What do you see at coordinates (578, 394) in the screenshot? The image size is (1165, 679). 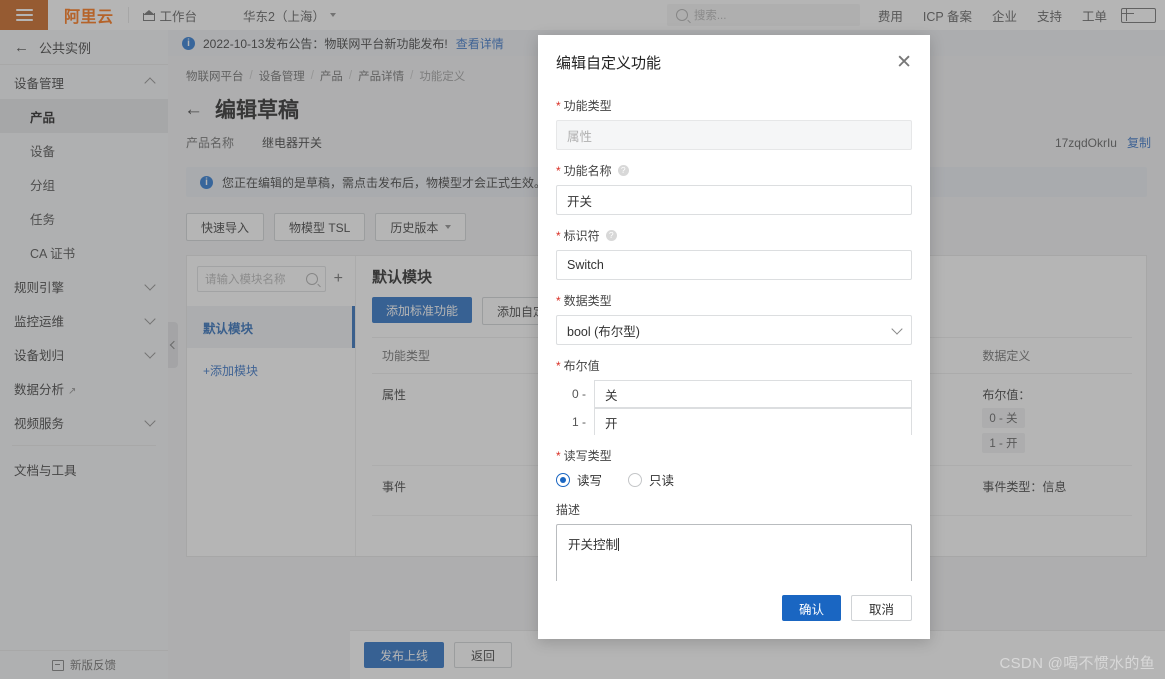 I see `bool-key-0: 0 -` at bounding box center [578, 394].